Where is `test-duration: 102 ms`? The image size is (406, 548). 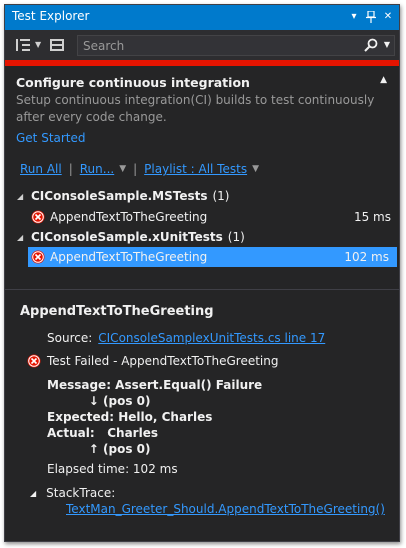
test-duration: 102 ms is located at coordinates (366, 257).